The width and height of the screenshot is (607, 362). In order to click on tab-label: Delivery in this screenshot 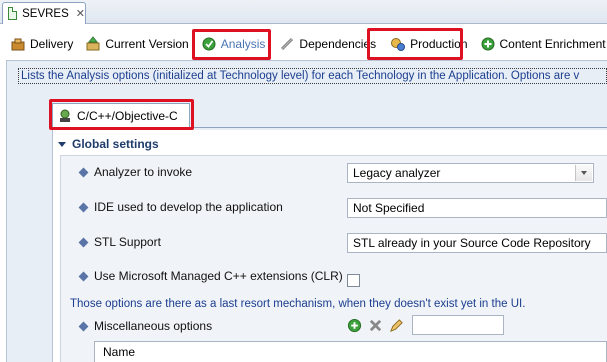, I will do `click(52, 44)`.